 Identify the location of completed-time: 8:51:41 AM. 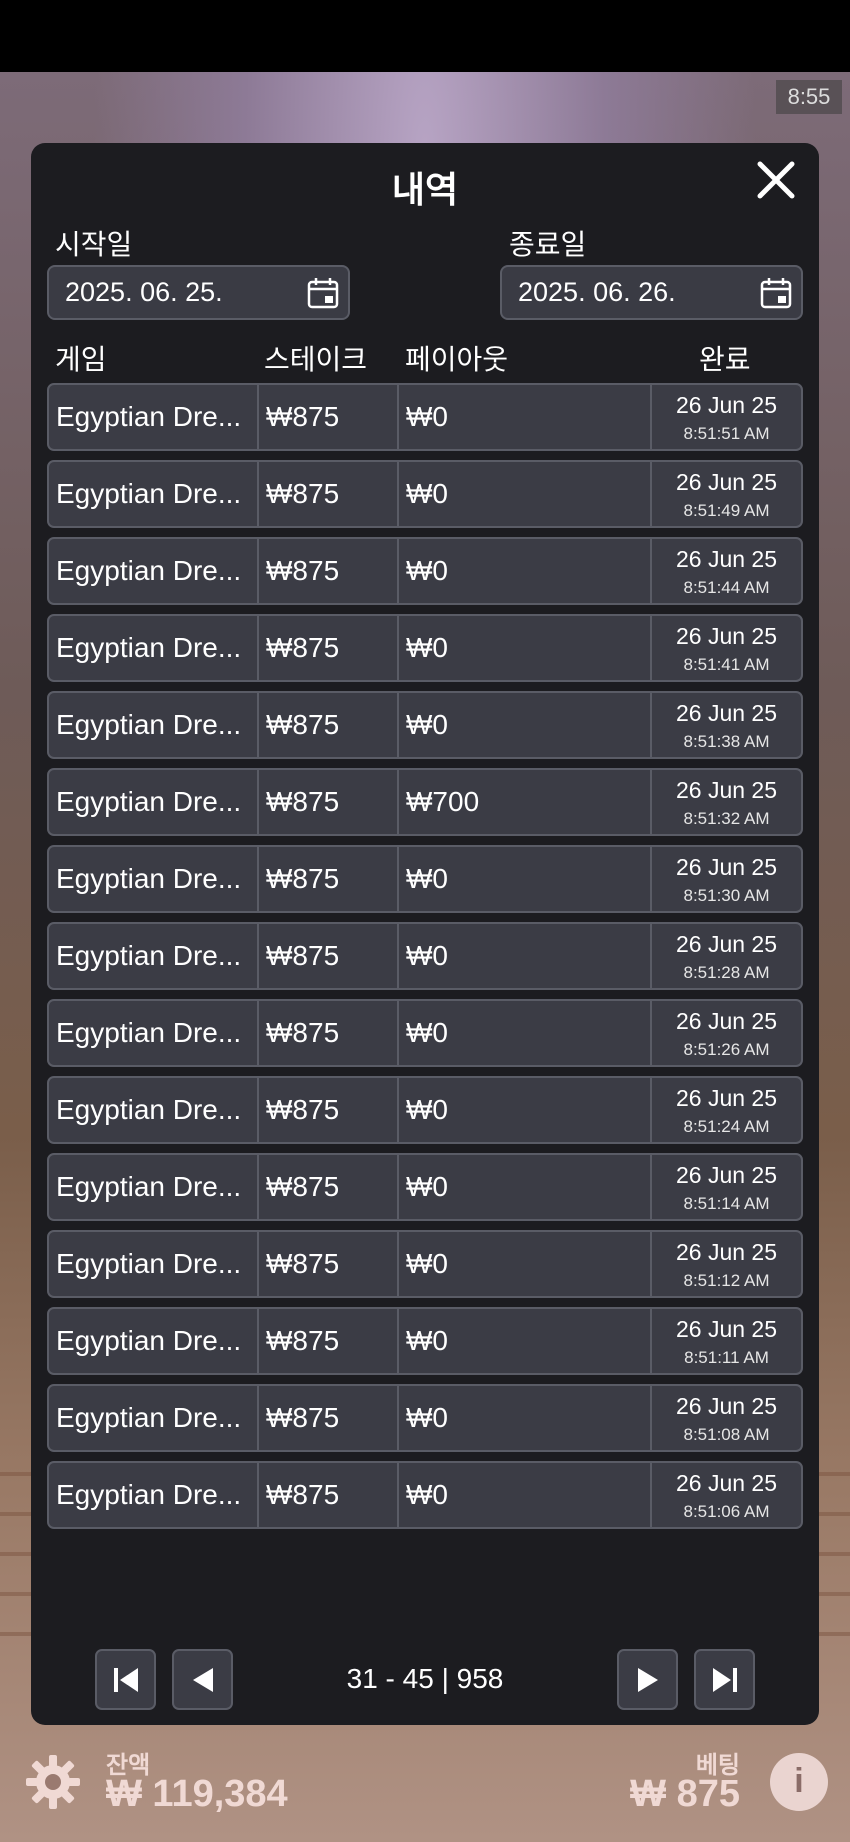
(726, 664).